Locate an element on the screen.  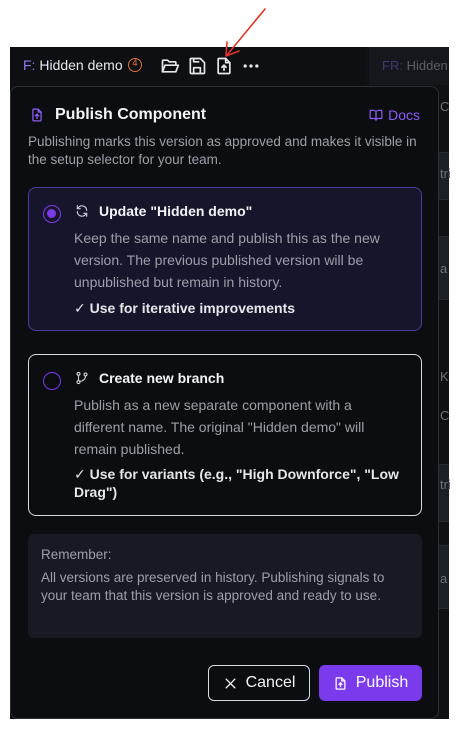
component-toolbar: F: Hidden demo 4 is located at coordinates (187, 66).